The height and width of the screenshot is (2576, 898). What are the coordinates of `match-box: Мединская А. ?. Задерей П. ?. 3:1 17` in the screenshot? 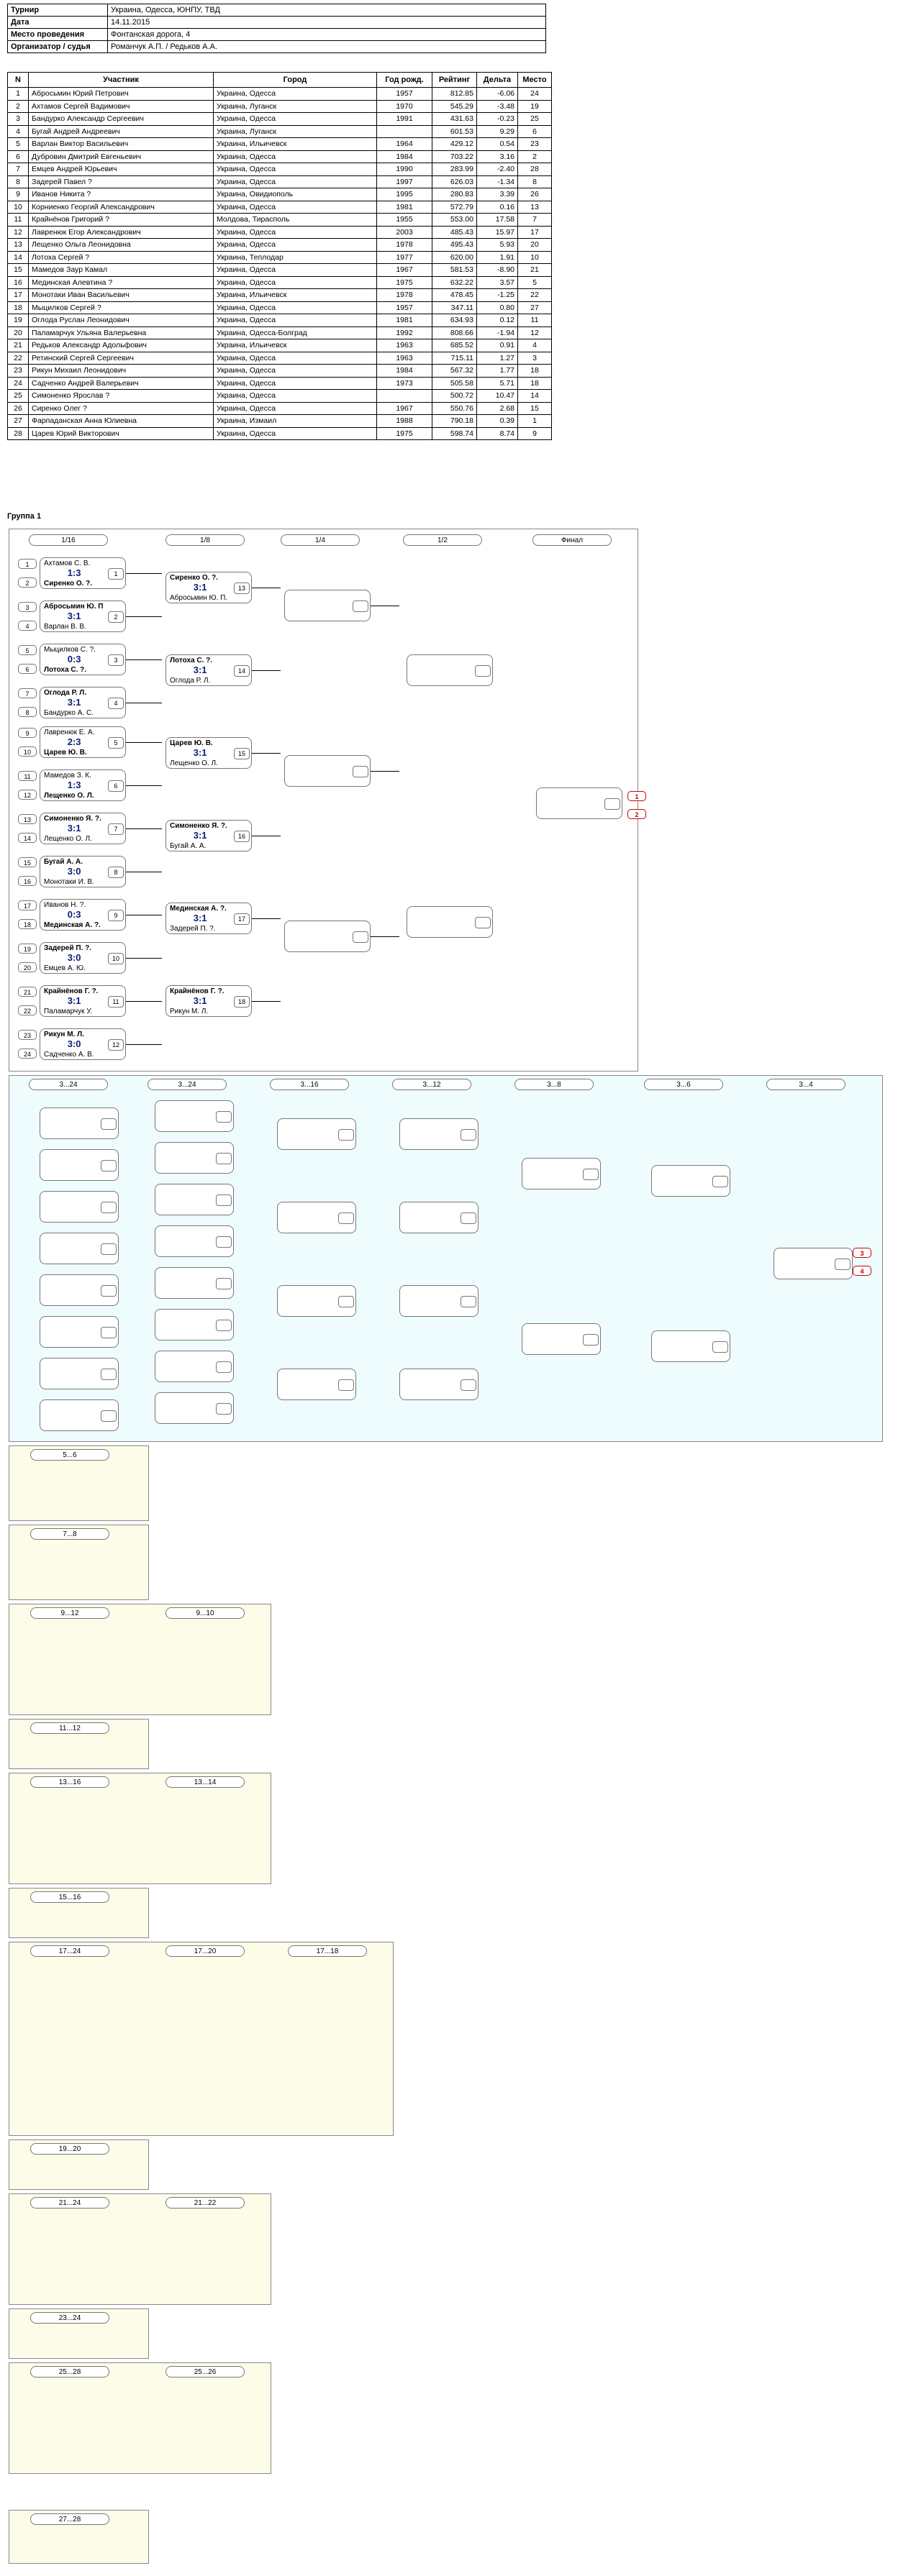 It's located at (208, 918).